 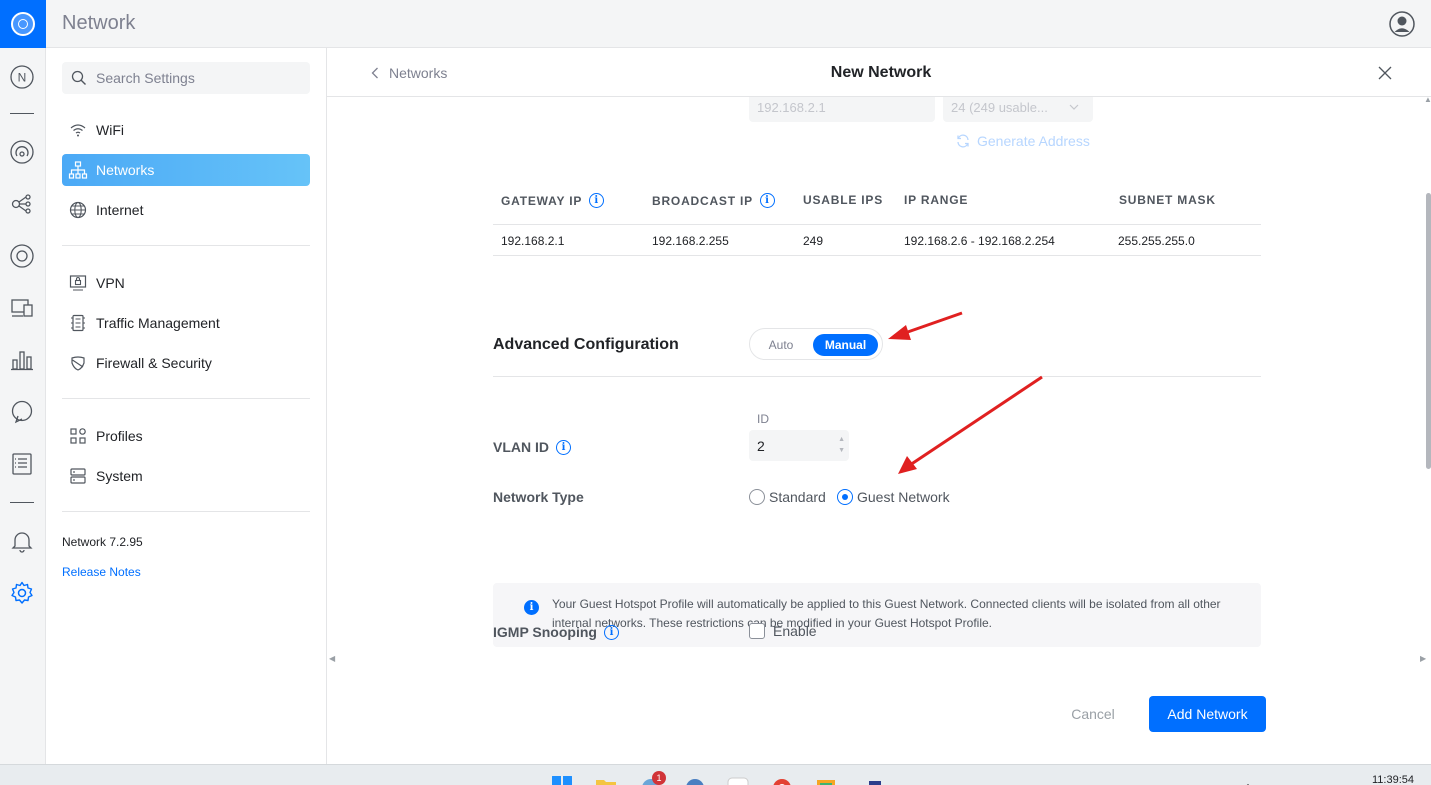 What do you see at coordinates (1207, 714) in the screenshot?
I see `add-network-button: Add Network` at bounding box center [1207, 714].